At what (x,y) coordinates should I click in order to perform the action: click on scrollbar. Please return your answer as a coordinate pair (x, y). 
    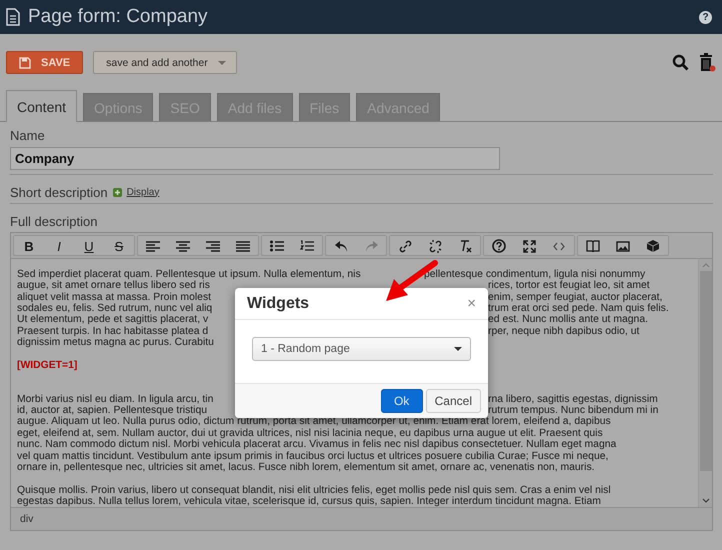
    Looking at the image, I should click on (705, 383).